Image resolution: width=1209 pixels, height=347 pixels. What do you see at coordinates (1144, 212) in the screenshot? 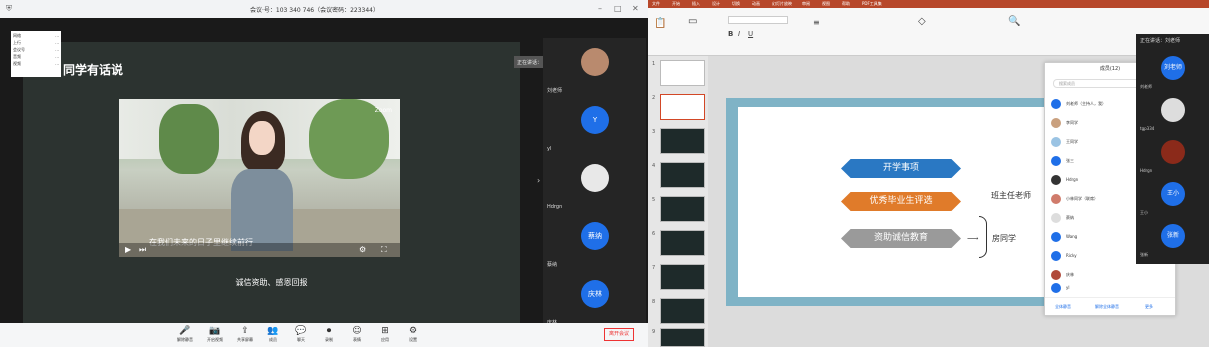
I see `participant-name: 王小` at bounding box center [1144, 212].